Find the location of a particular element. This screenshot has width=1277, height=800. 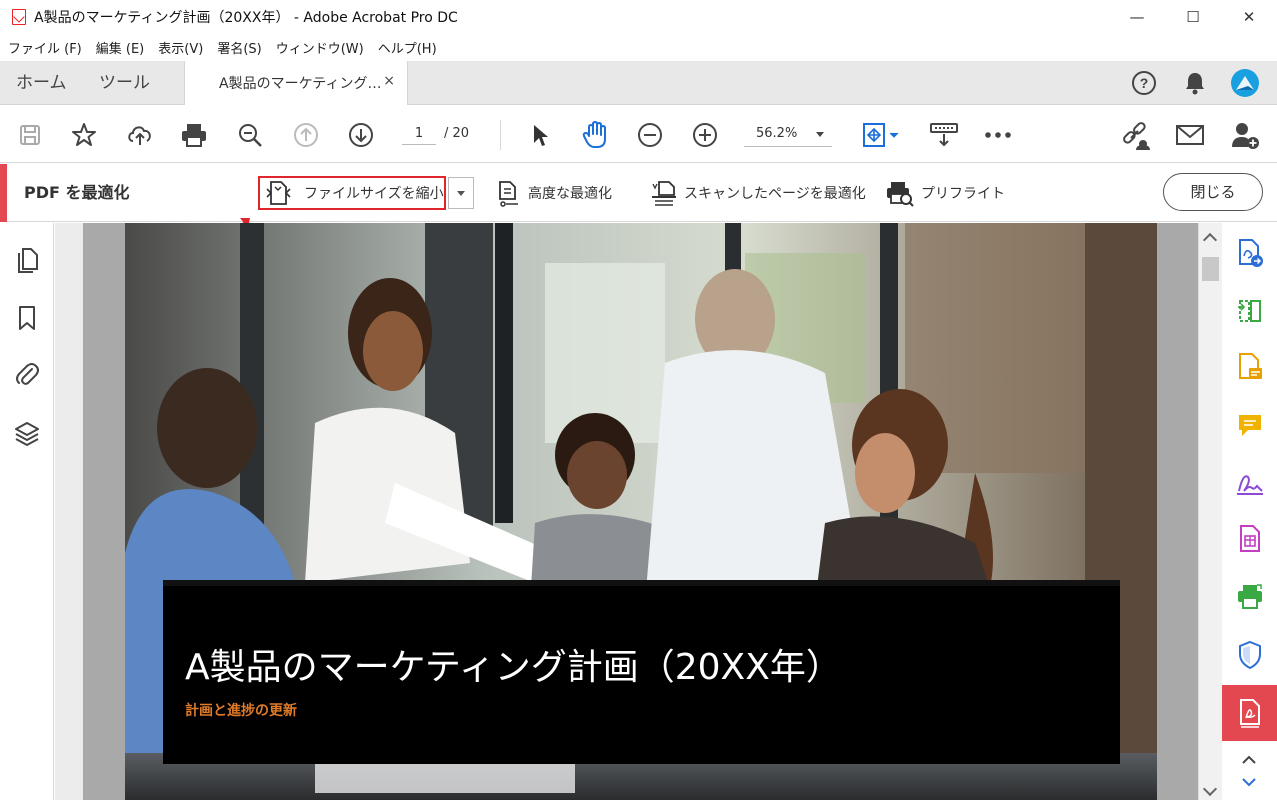

preflight-button: プリフライト is located at coordinates (945, 193).